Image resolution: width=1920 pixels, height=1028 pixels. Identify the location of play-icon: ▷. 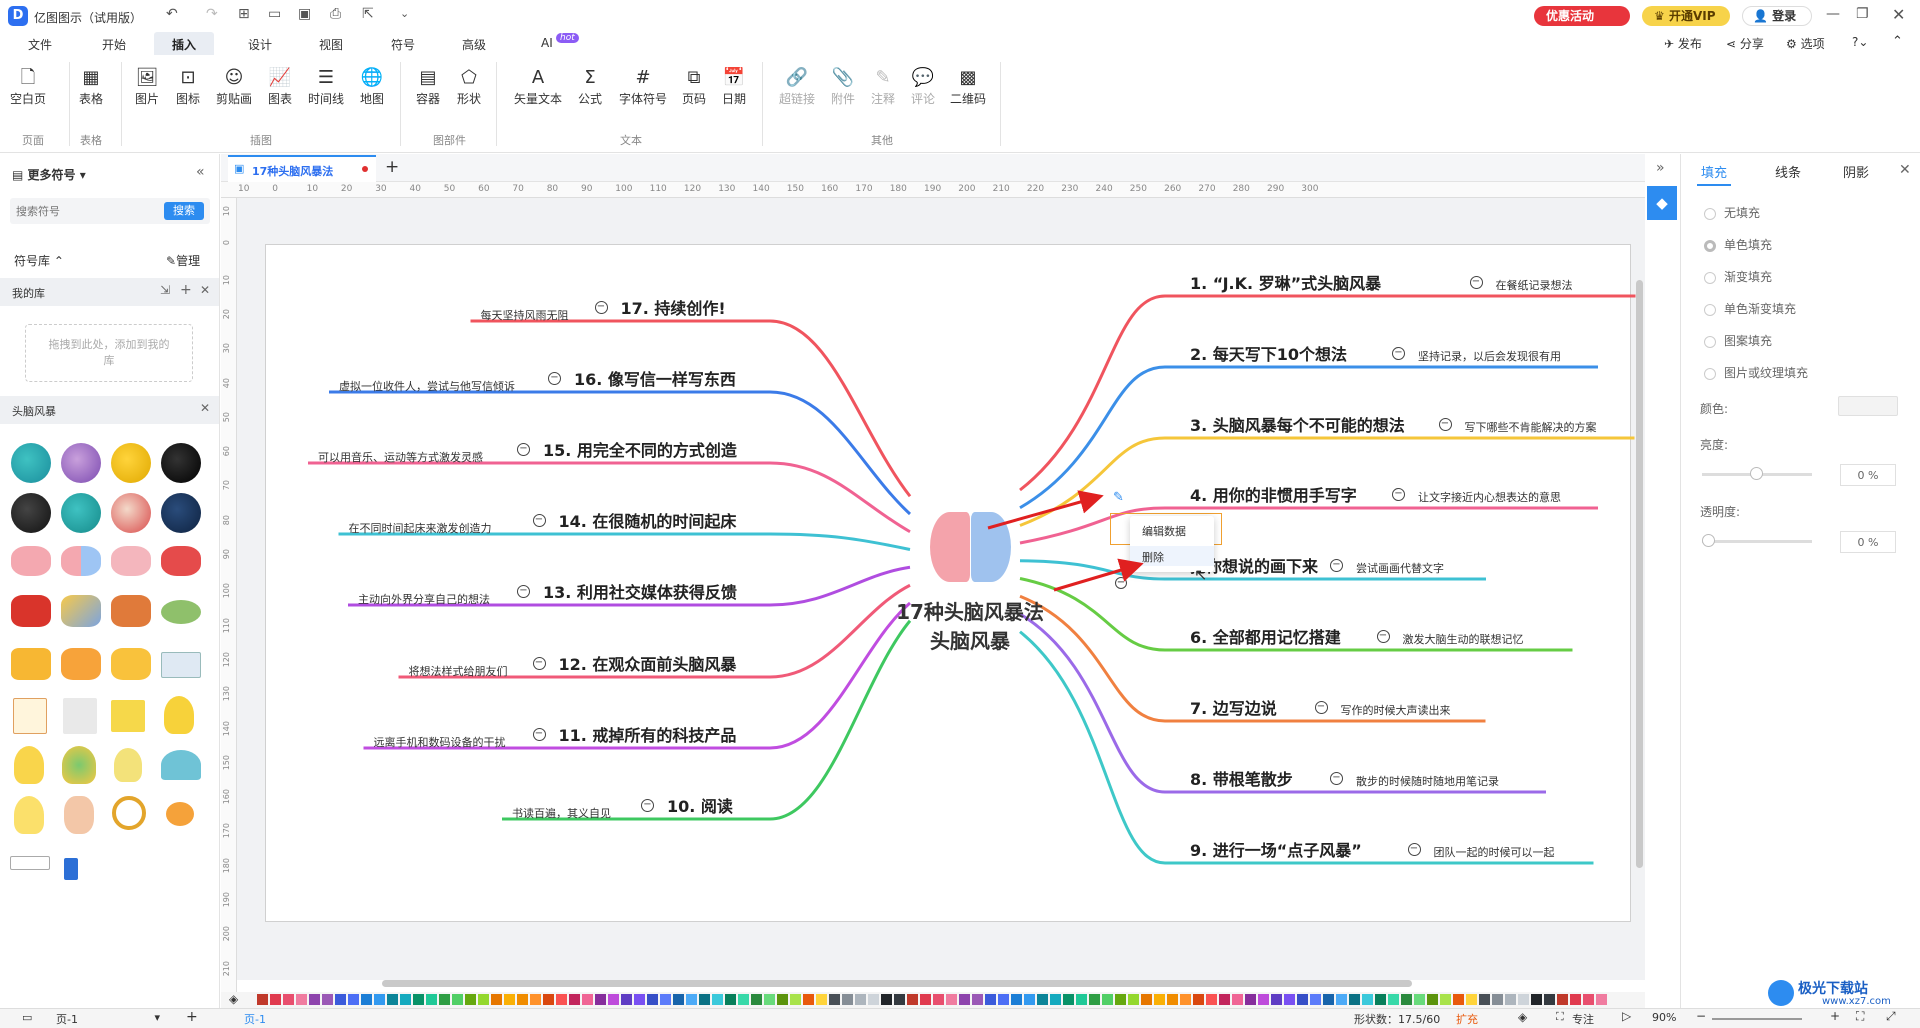
(1626, 1016).